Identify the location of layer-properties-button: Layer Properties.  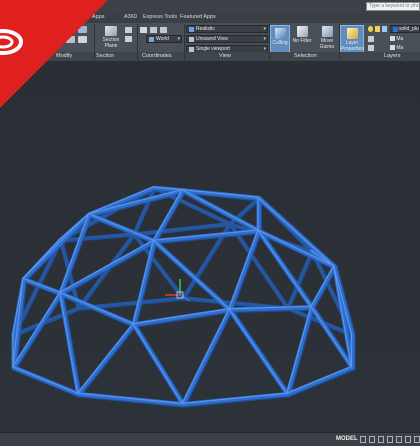
(352, 39).